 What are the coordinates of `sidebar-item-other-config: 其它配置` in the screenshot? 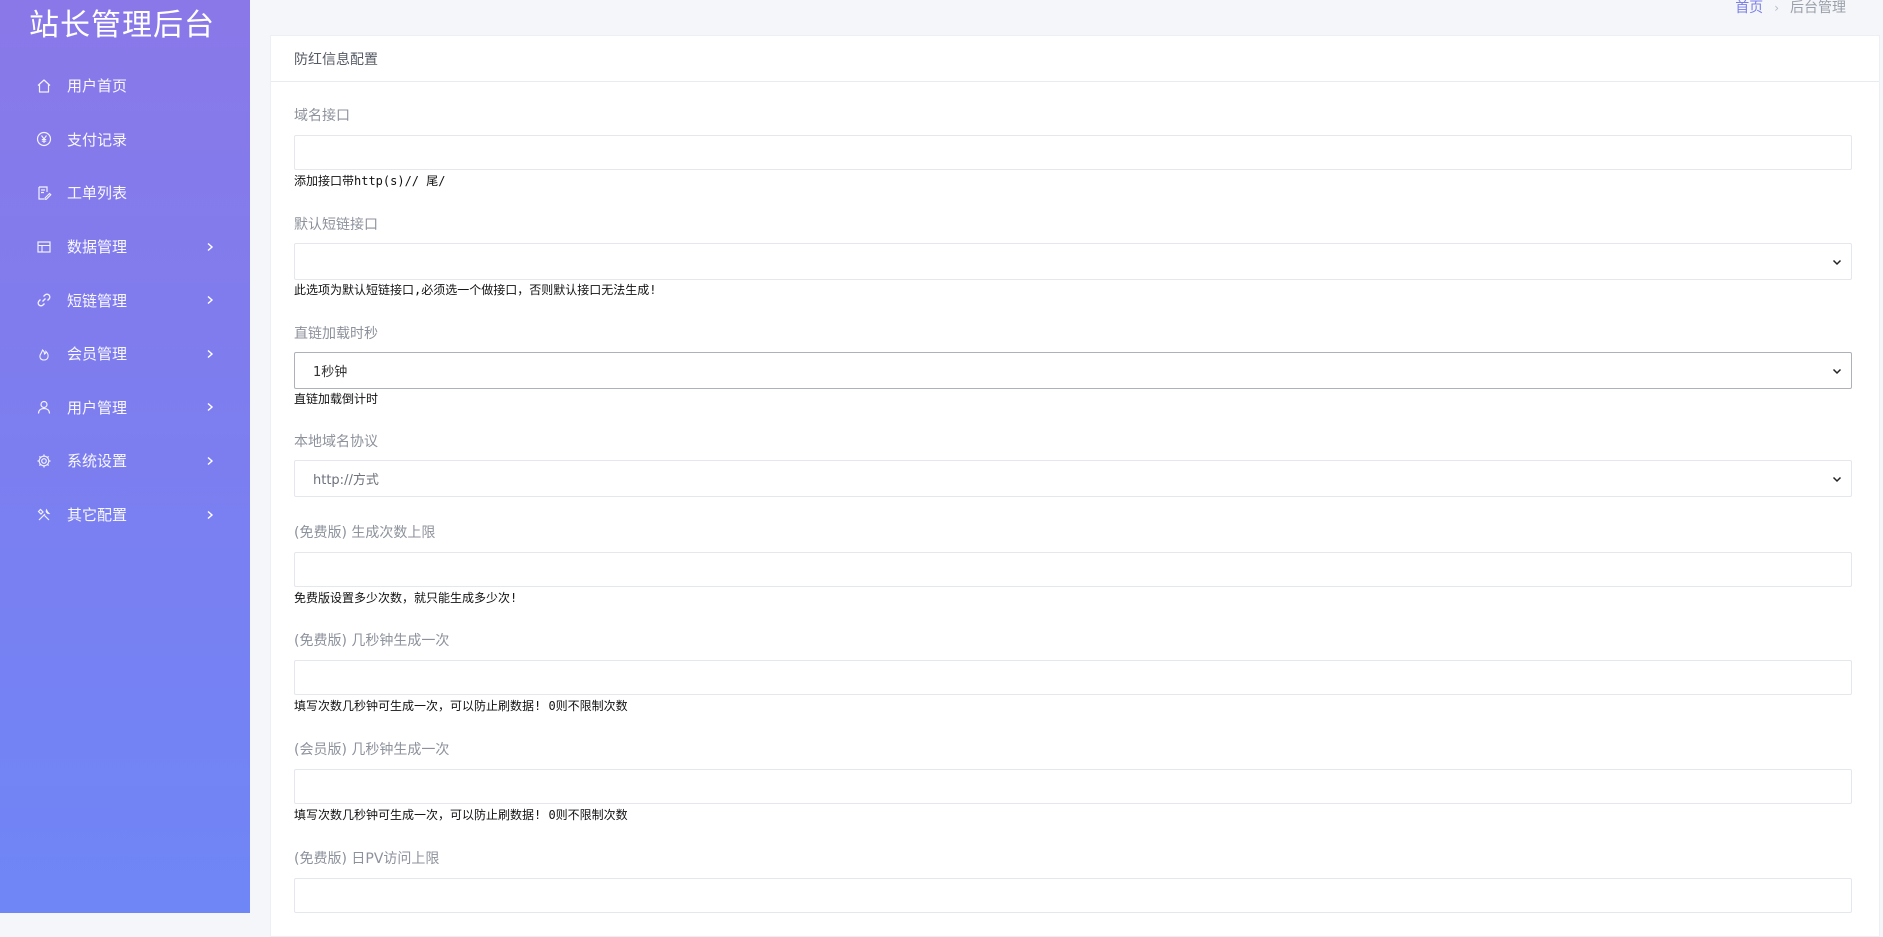 It's located at (125, 515).